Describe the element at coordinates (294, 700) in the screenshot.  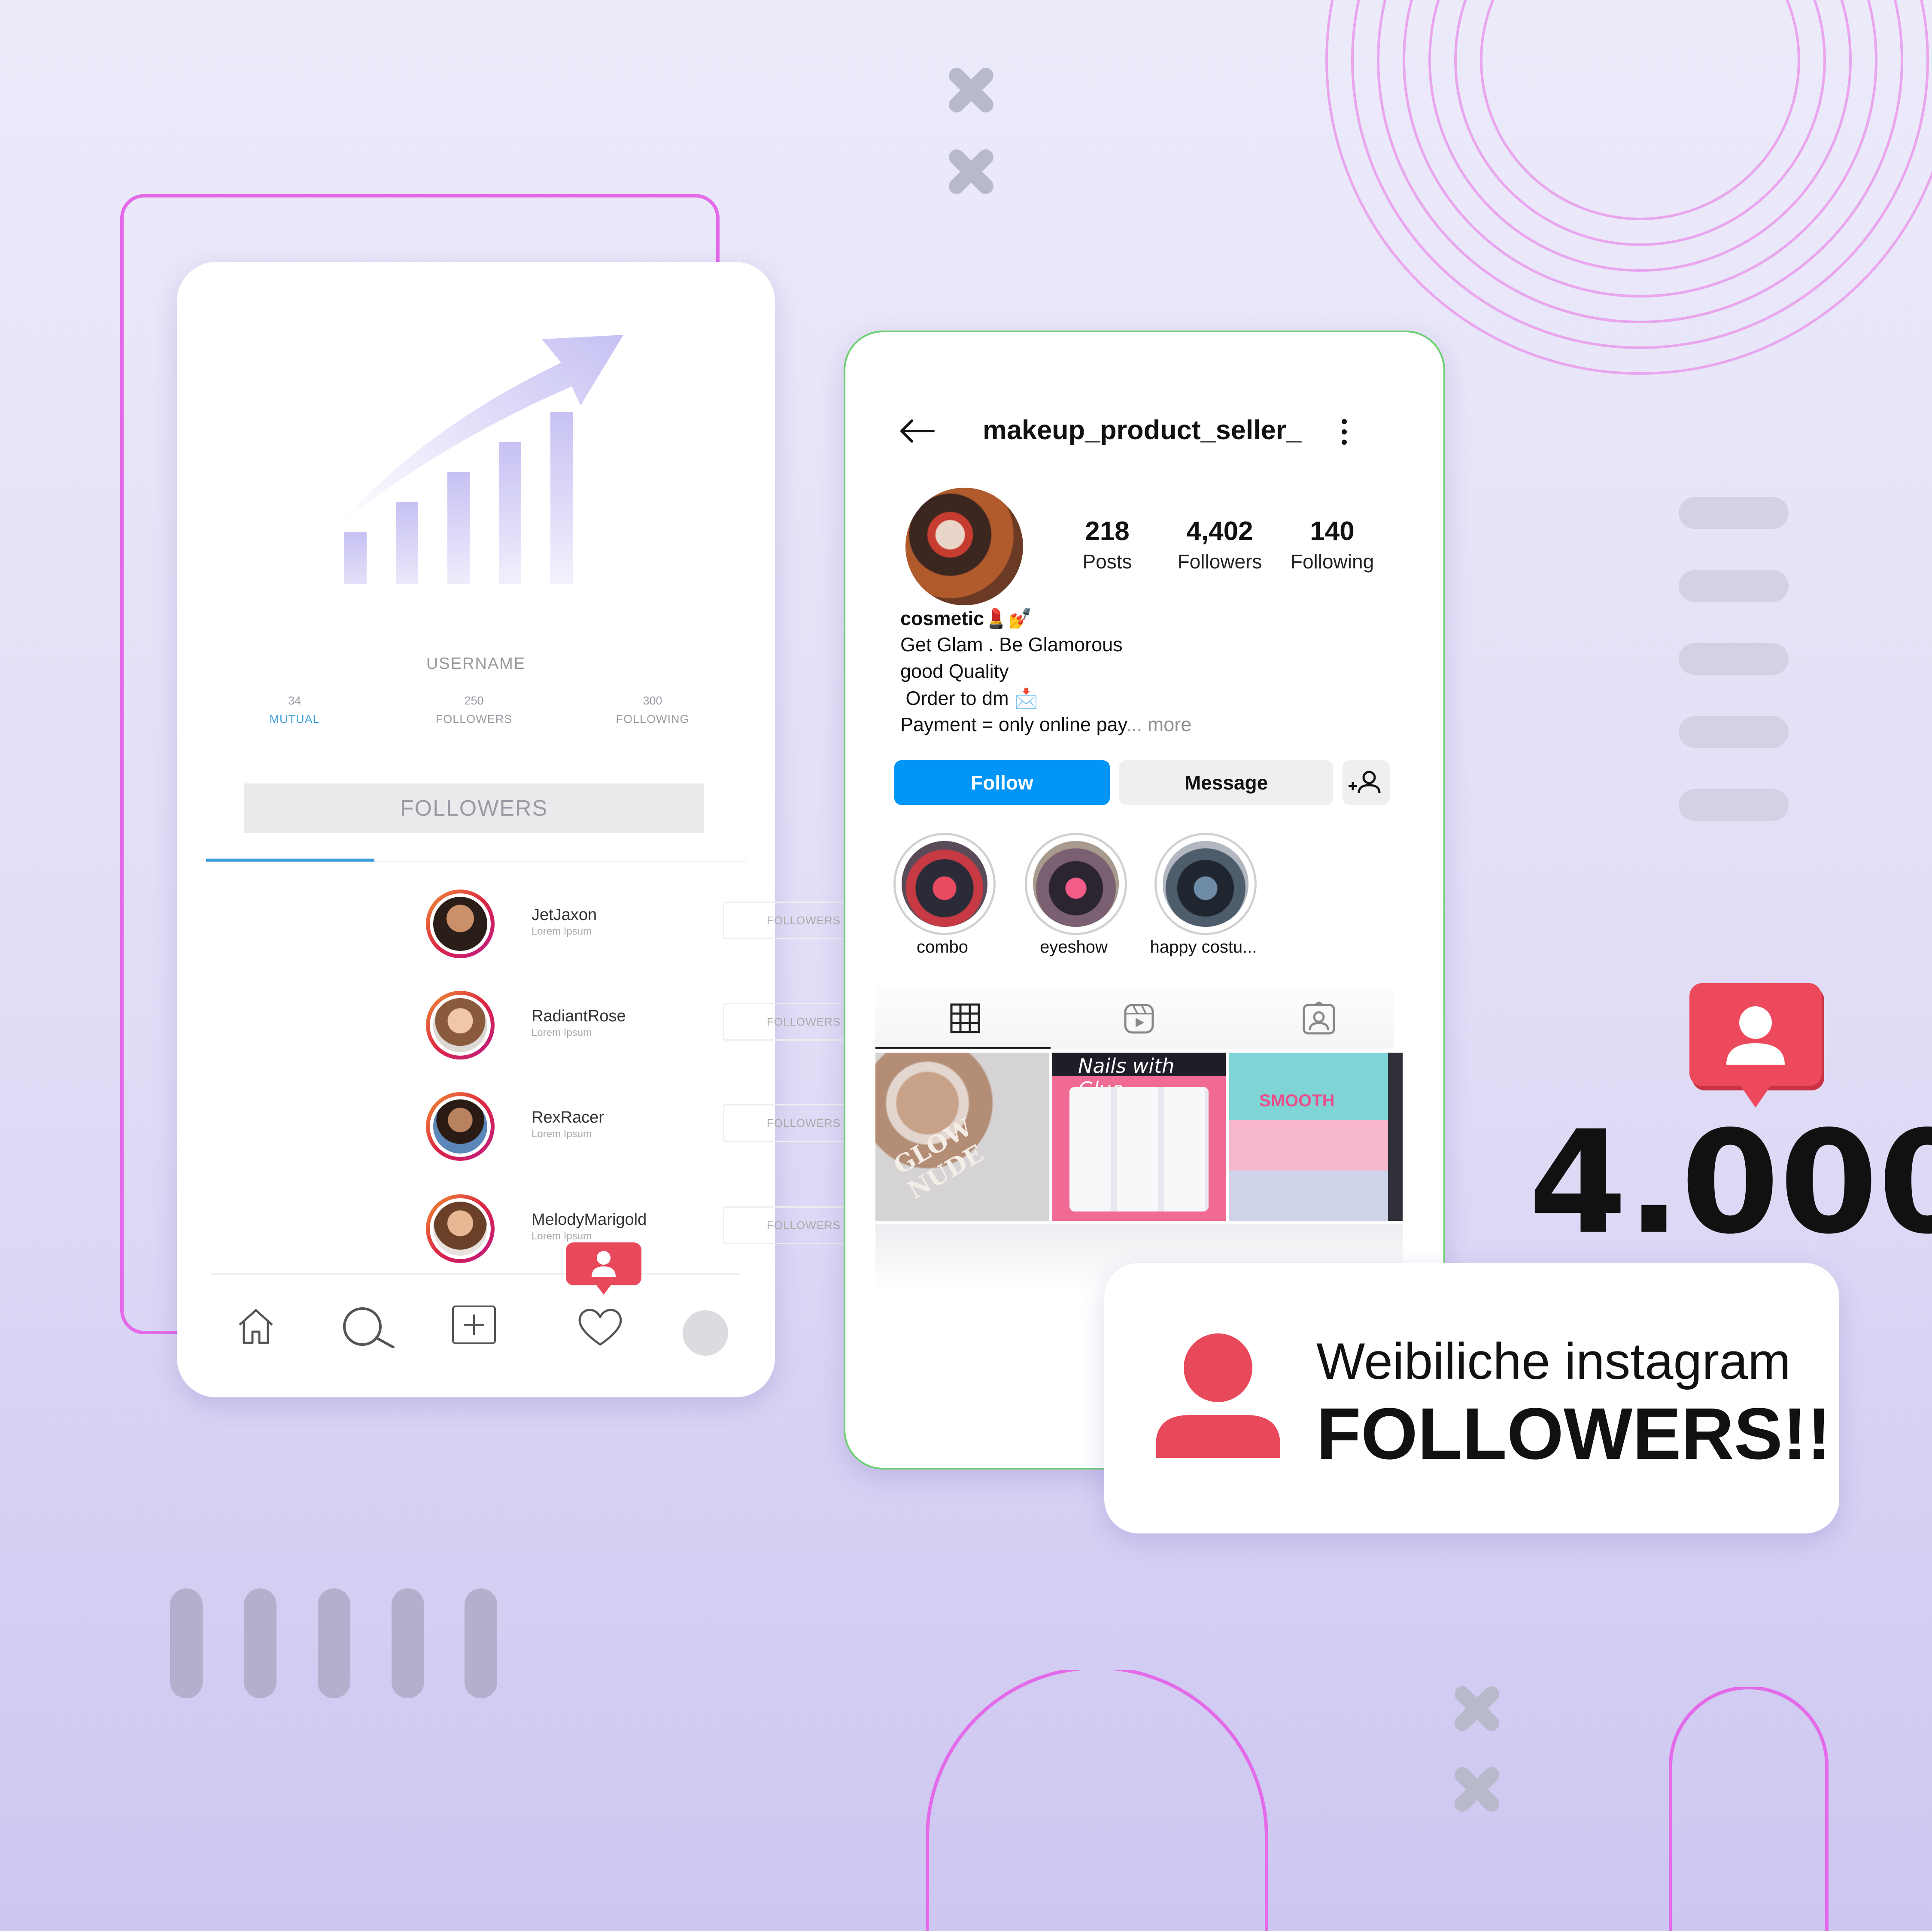
I see `mutual-count: 34` at that location.